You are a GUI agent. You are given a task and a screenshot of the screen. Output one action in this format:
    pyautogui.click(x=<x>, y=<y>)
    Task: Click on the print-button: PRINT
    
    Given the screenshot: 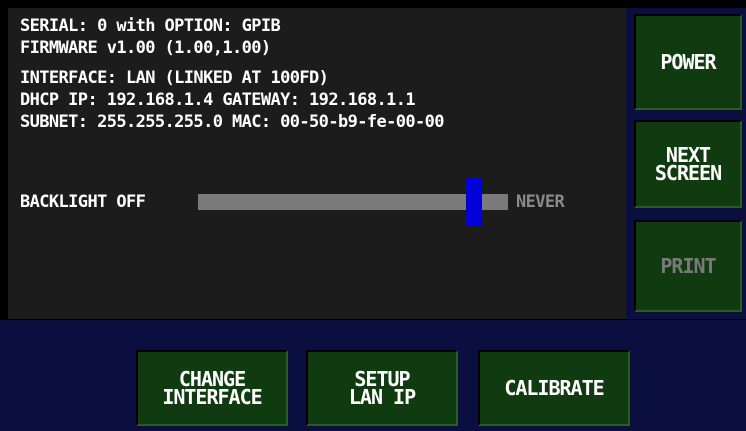 What is the action you would take?
    pyautogui.click(x=688, y=266)
    